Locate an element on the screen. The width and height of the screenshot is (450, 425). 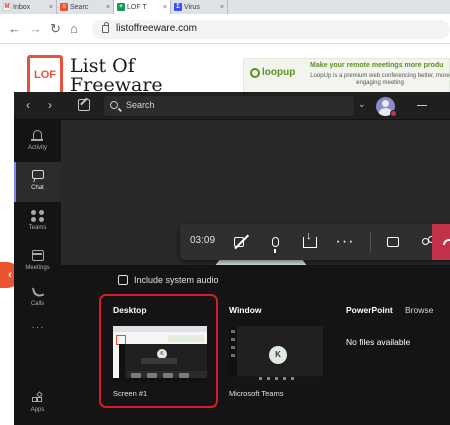
camera-button is located at coordinates (241, 242).